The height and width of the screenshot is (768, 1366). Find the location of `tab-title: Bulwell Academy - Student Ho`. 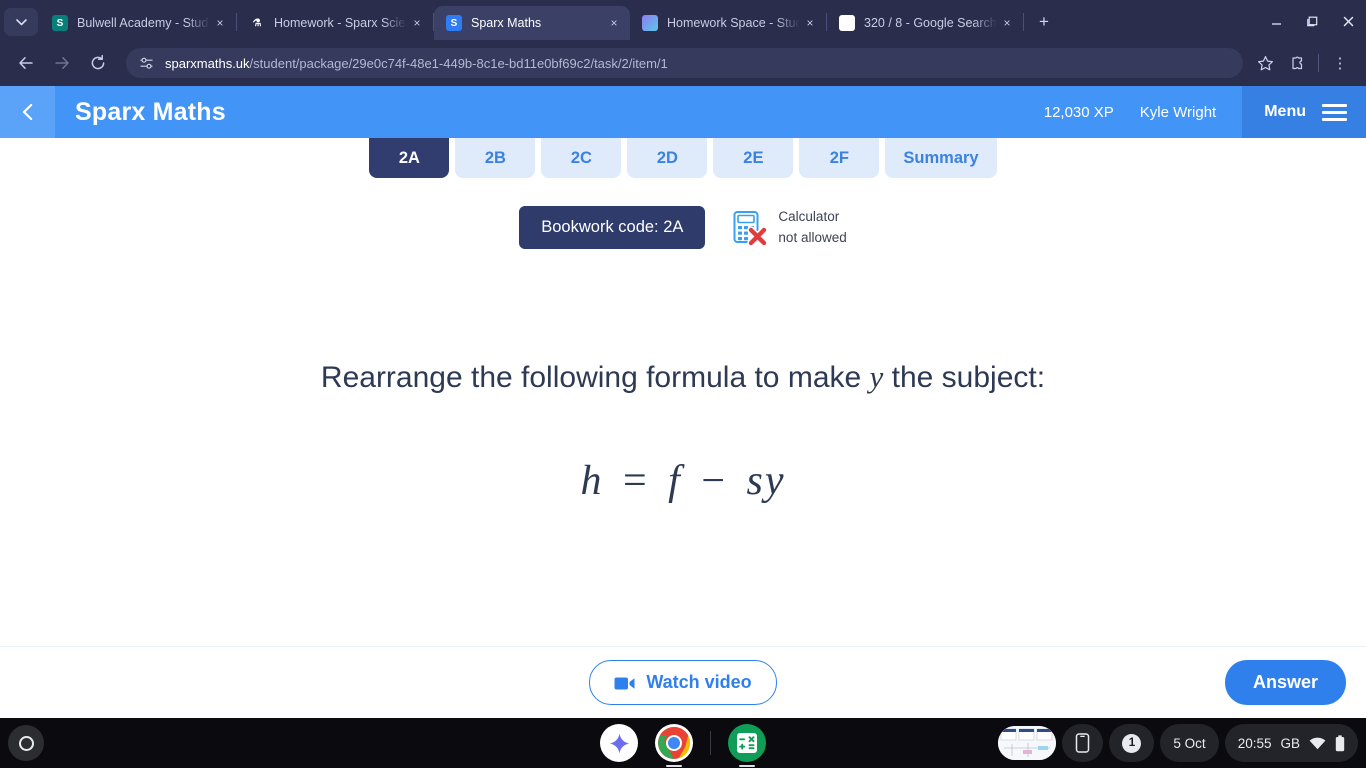

tab-title: Bulwell Academy - Student Ho is located at coordinates (143, 23).